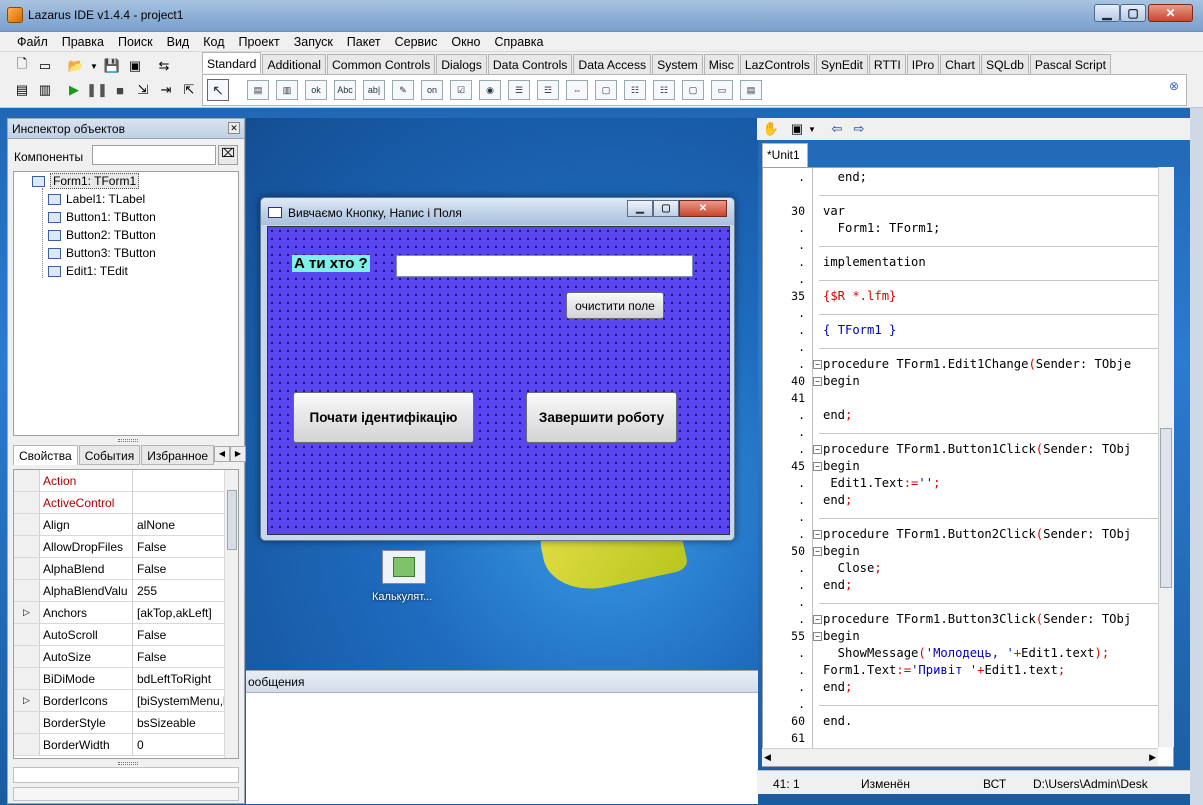 Image resolution: width=1203 pixels, height=805 pixels. Describe the element at coordinates (178, 678) in the screenshot. I see `property-value: bdLeftToRight` at that location.